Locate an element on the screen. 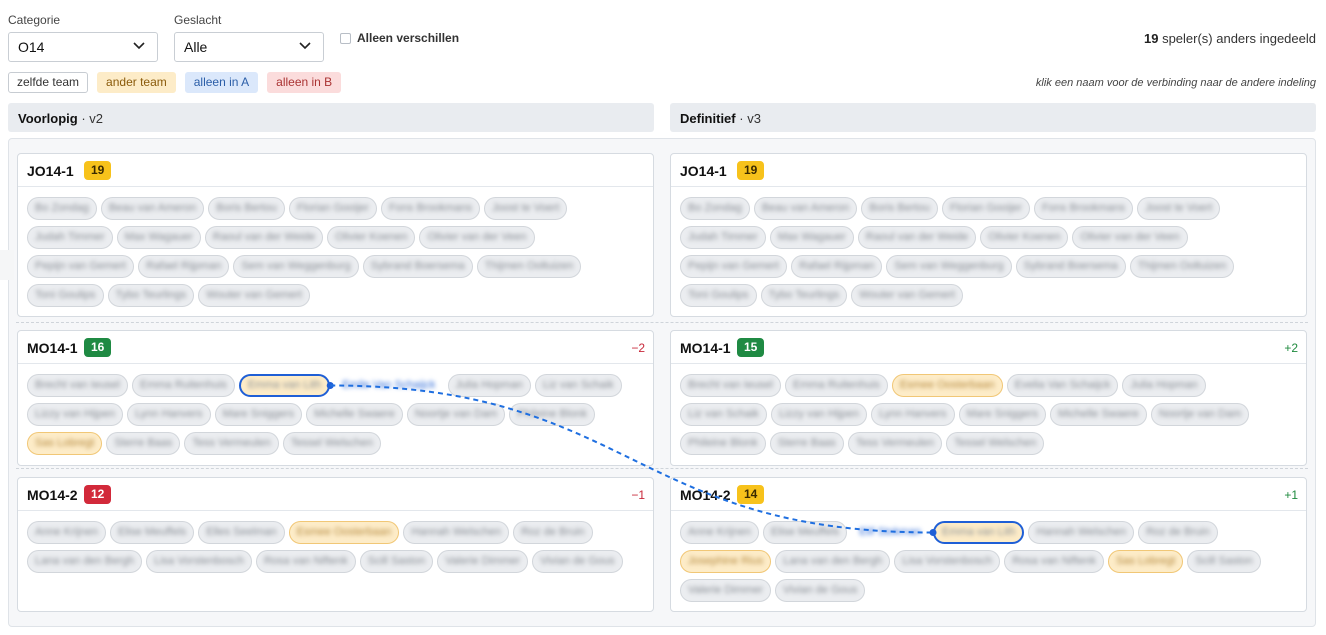 This screenshot has width=1326, height=635. player-chip: Evelia Van Schaijck is located at coordinates (1062, 385).